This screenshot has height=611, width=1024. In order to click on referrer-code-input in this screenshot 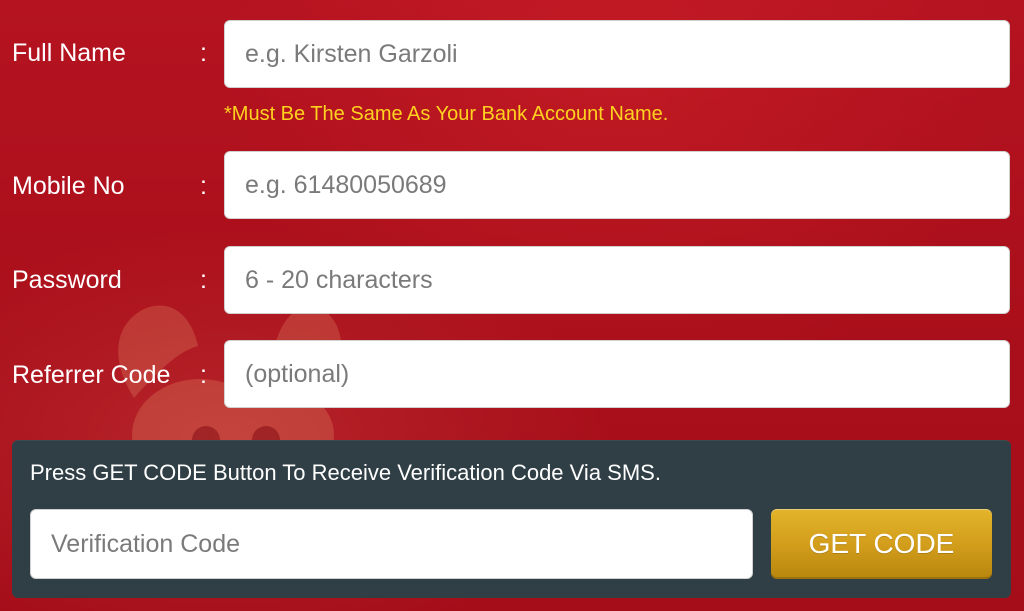, I will do `click(617, 374)`.